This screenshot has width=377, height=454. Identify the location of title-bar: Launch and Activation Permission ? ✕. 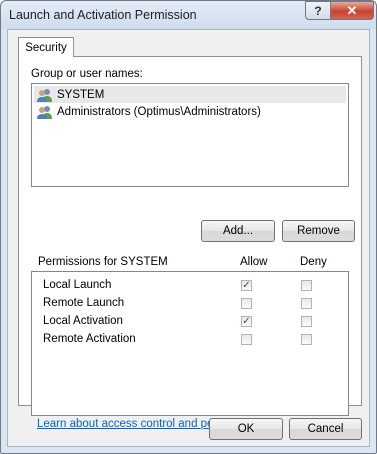
(188, 15).